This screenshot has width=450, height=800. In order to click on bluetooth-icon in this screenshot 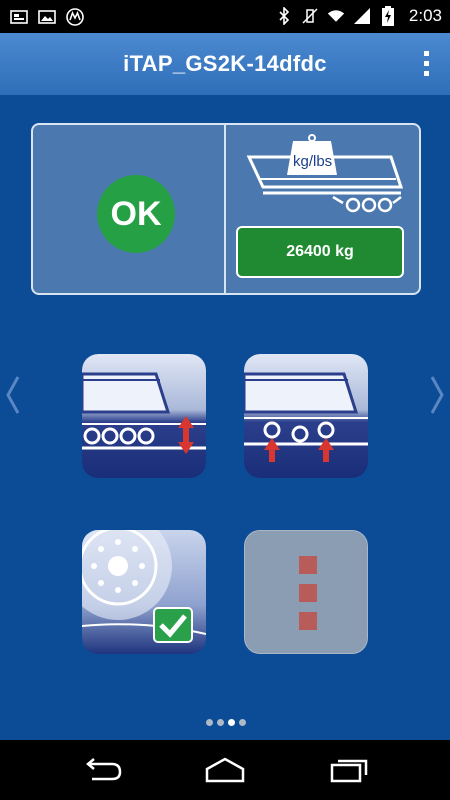, I will do `click(284, 16)`.